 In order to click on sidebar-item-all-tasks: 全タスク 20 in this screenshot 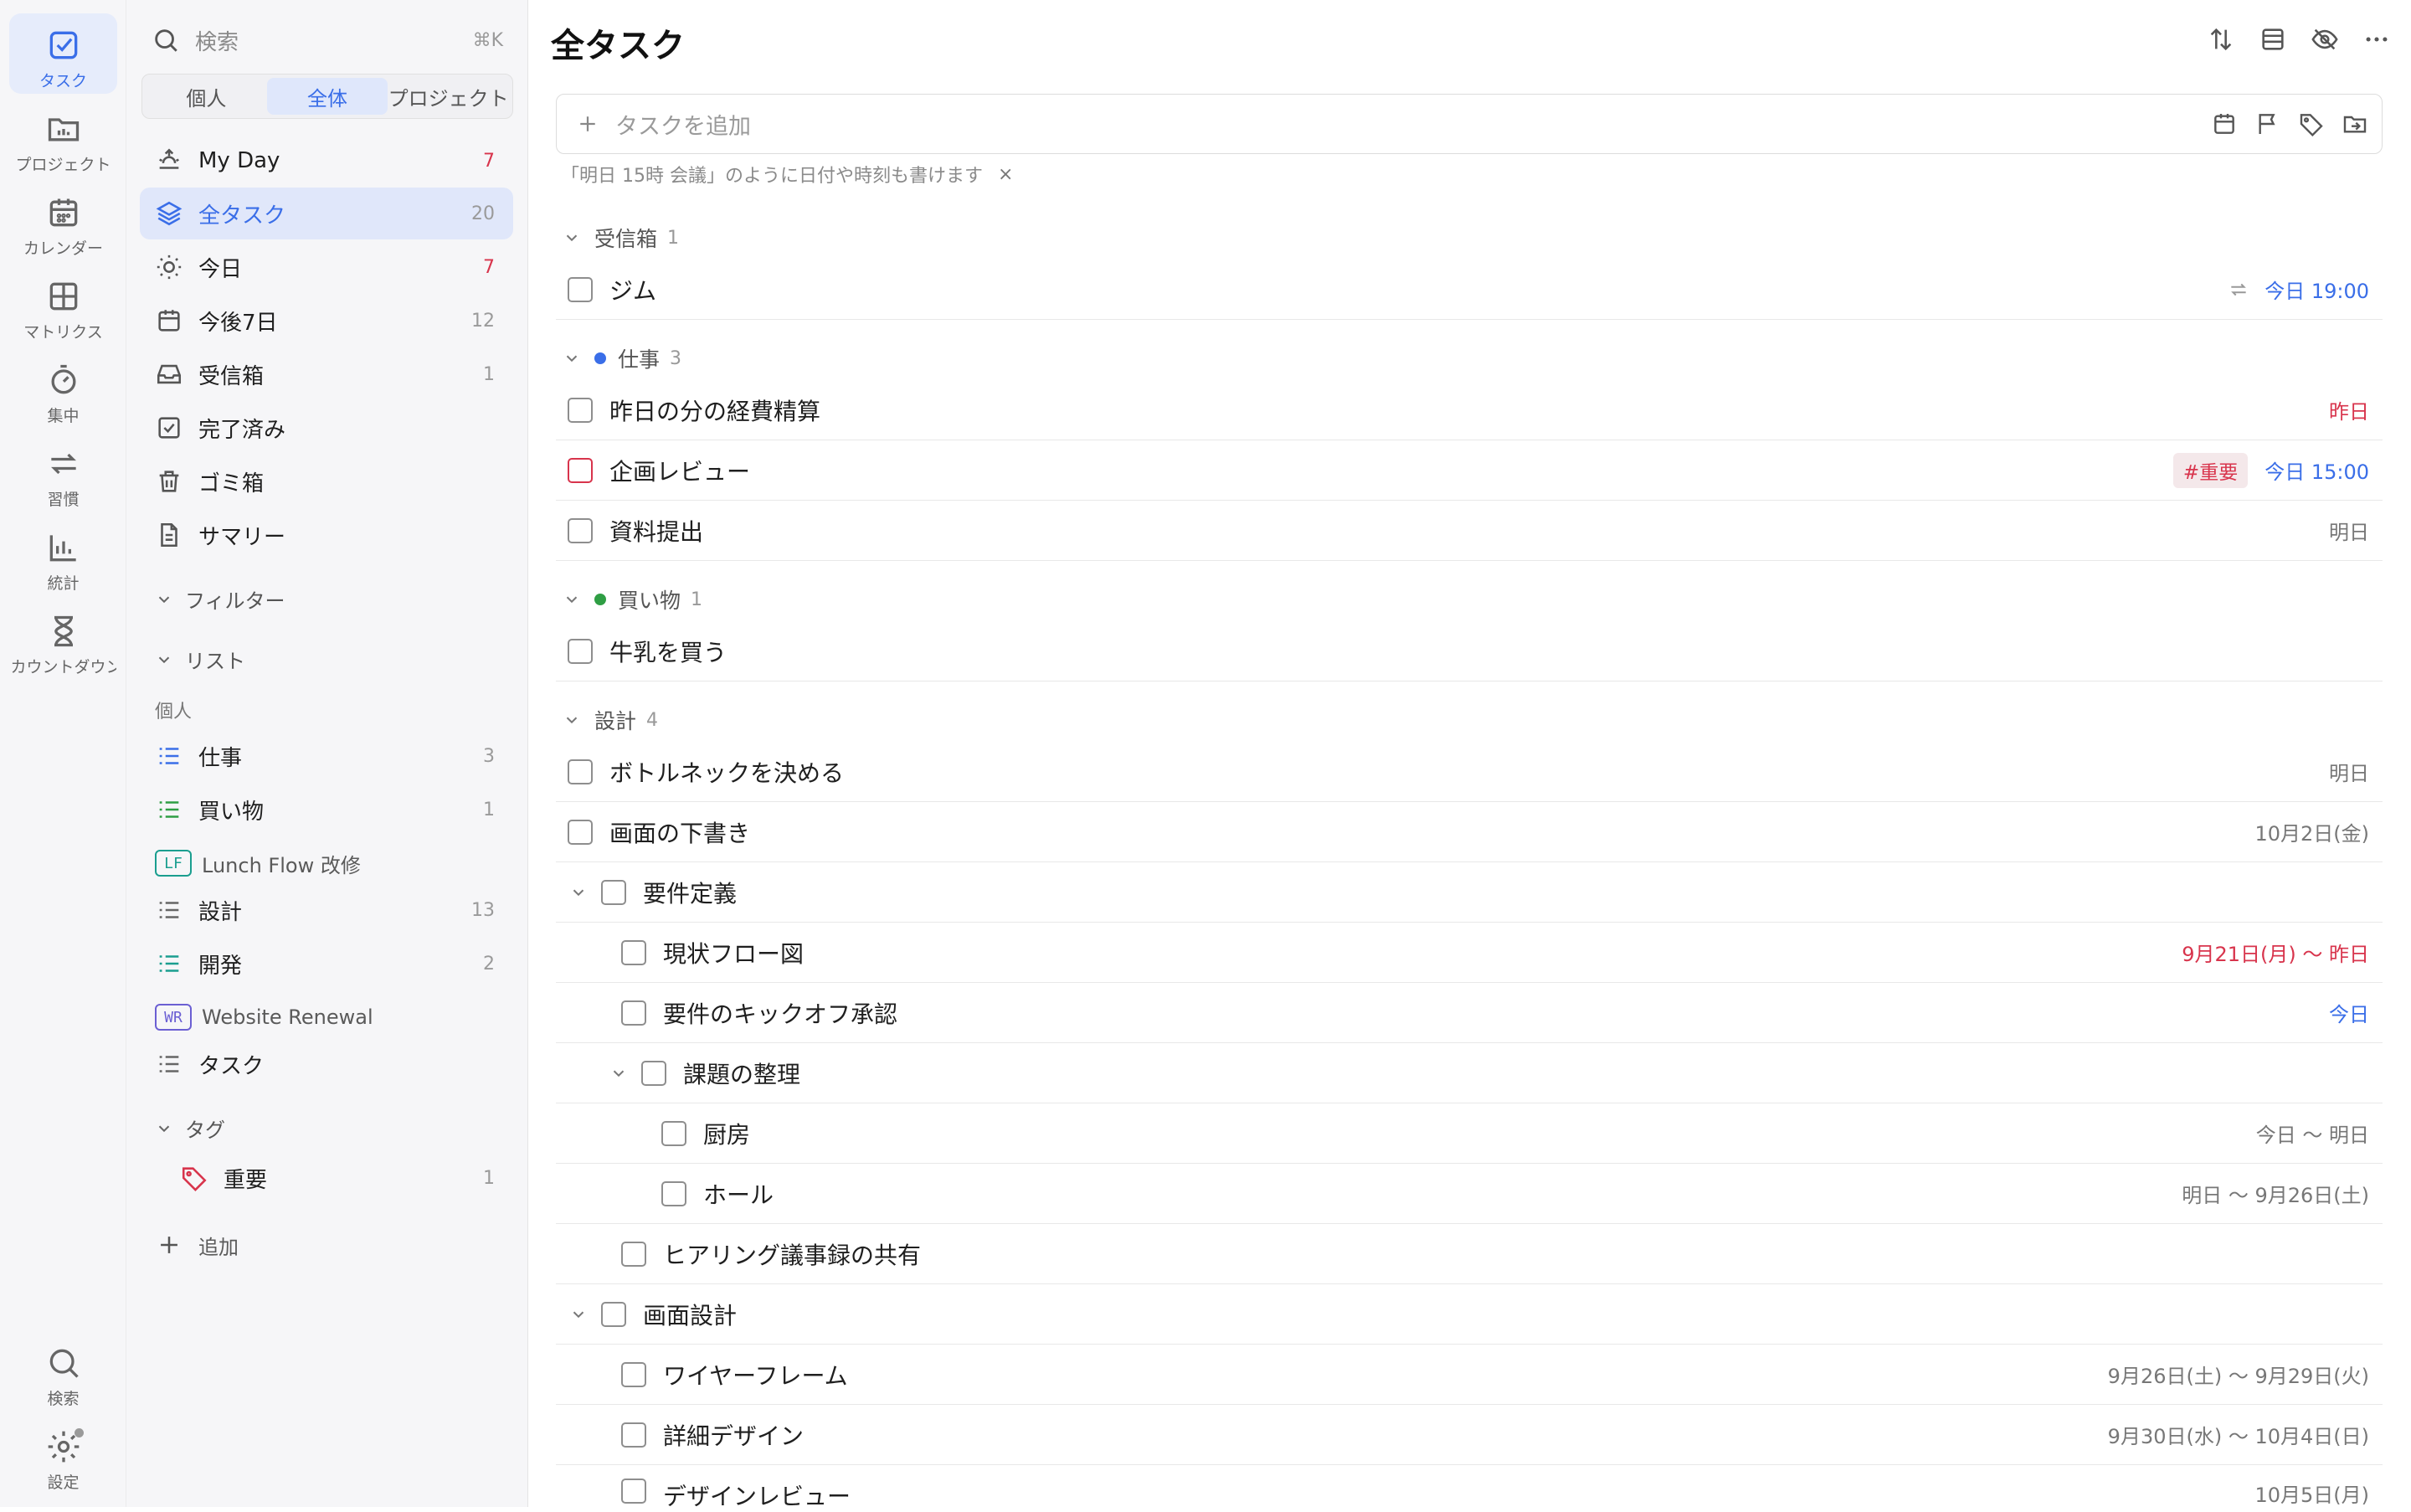, I will do `click(326, 213)`.